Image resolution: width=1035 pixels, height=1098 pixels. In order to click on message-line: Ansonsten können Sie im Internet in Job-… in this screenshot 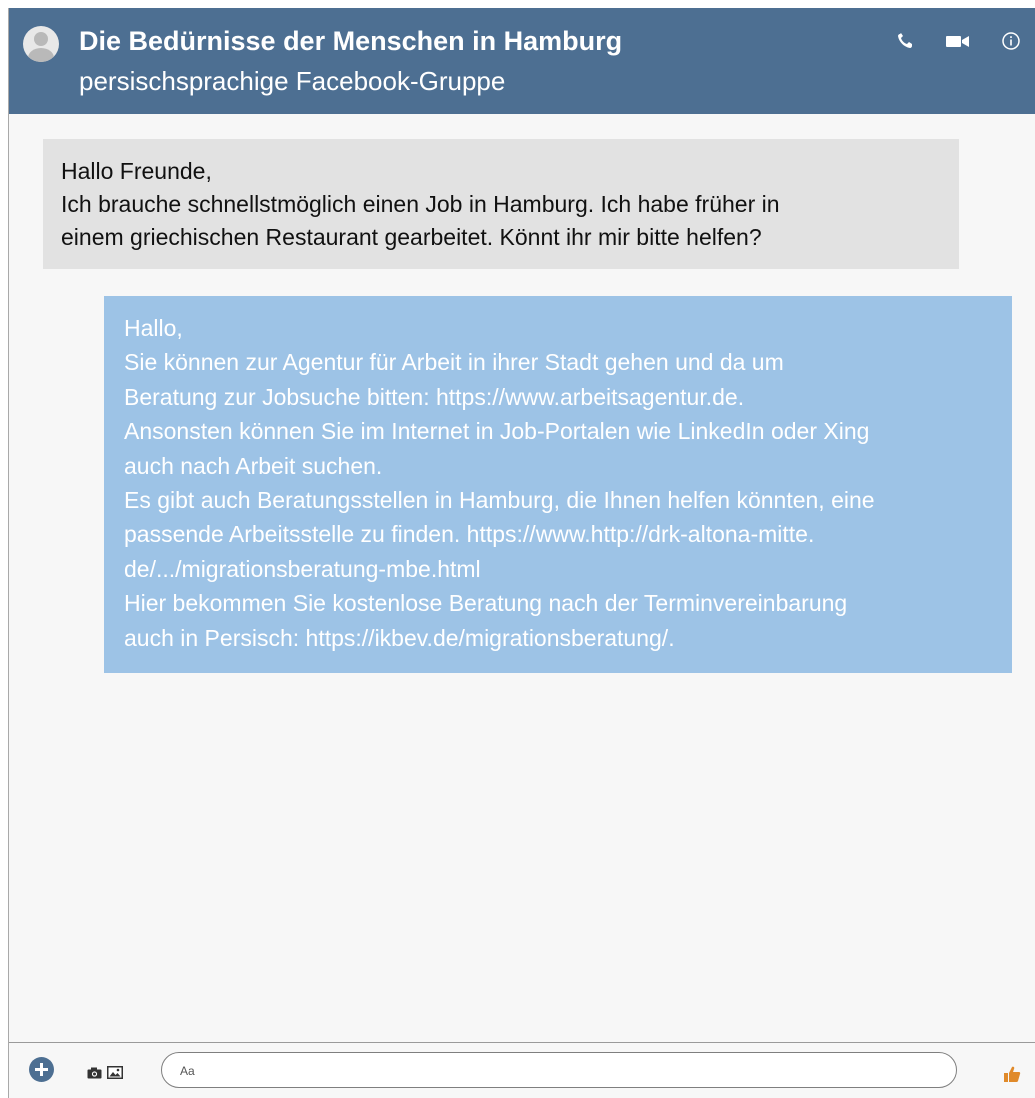, I will do `click(497, 431)`.